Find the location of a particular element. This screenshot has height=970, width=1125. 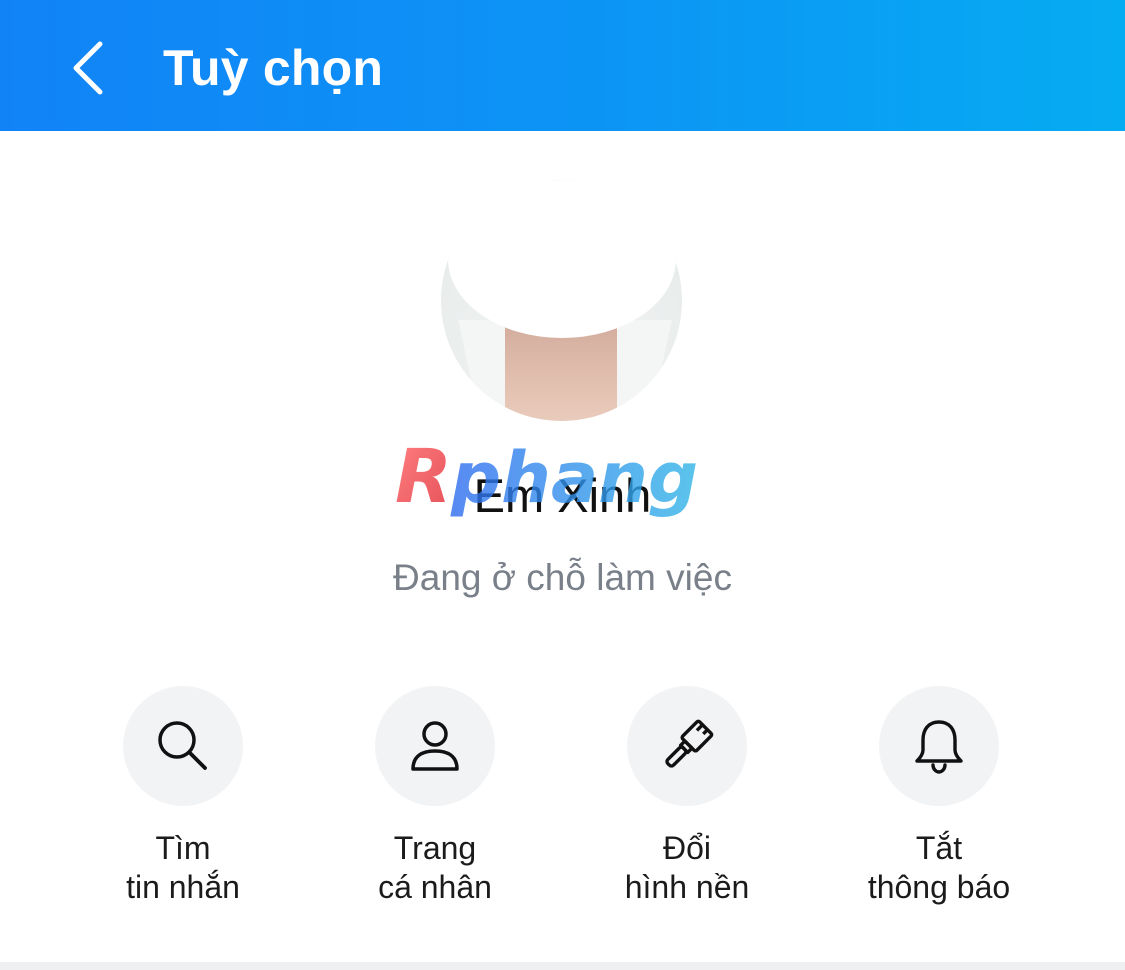

paintbrush-icon-circle is located at coordinates (687, 746).